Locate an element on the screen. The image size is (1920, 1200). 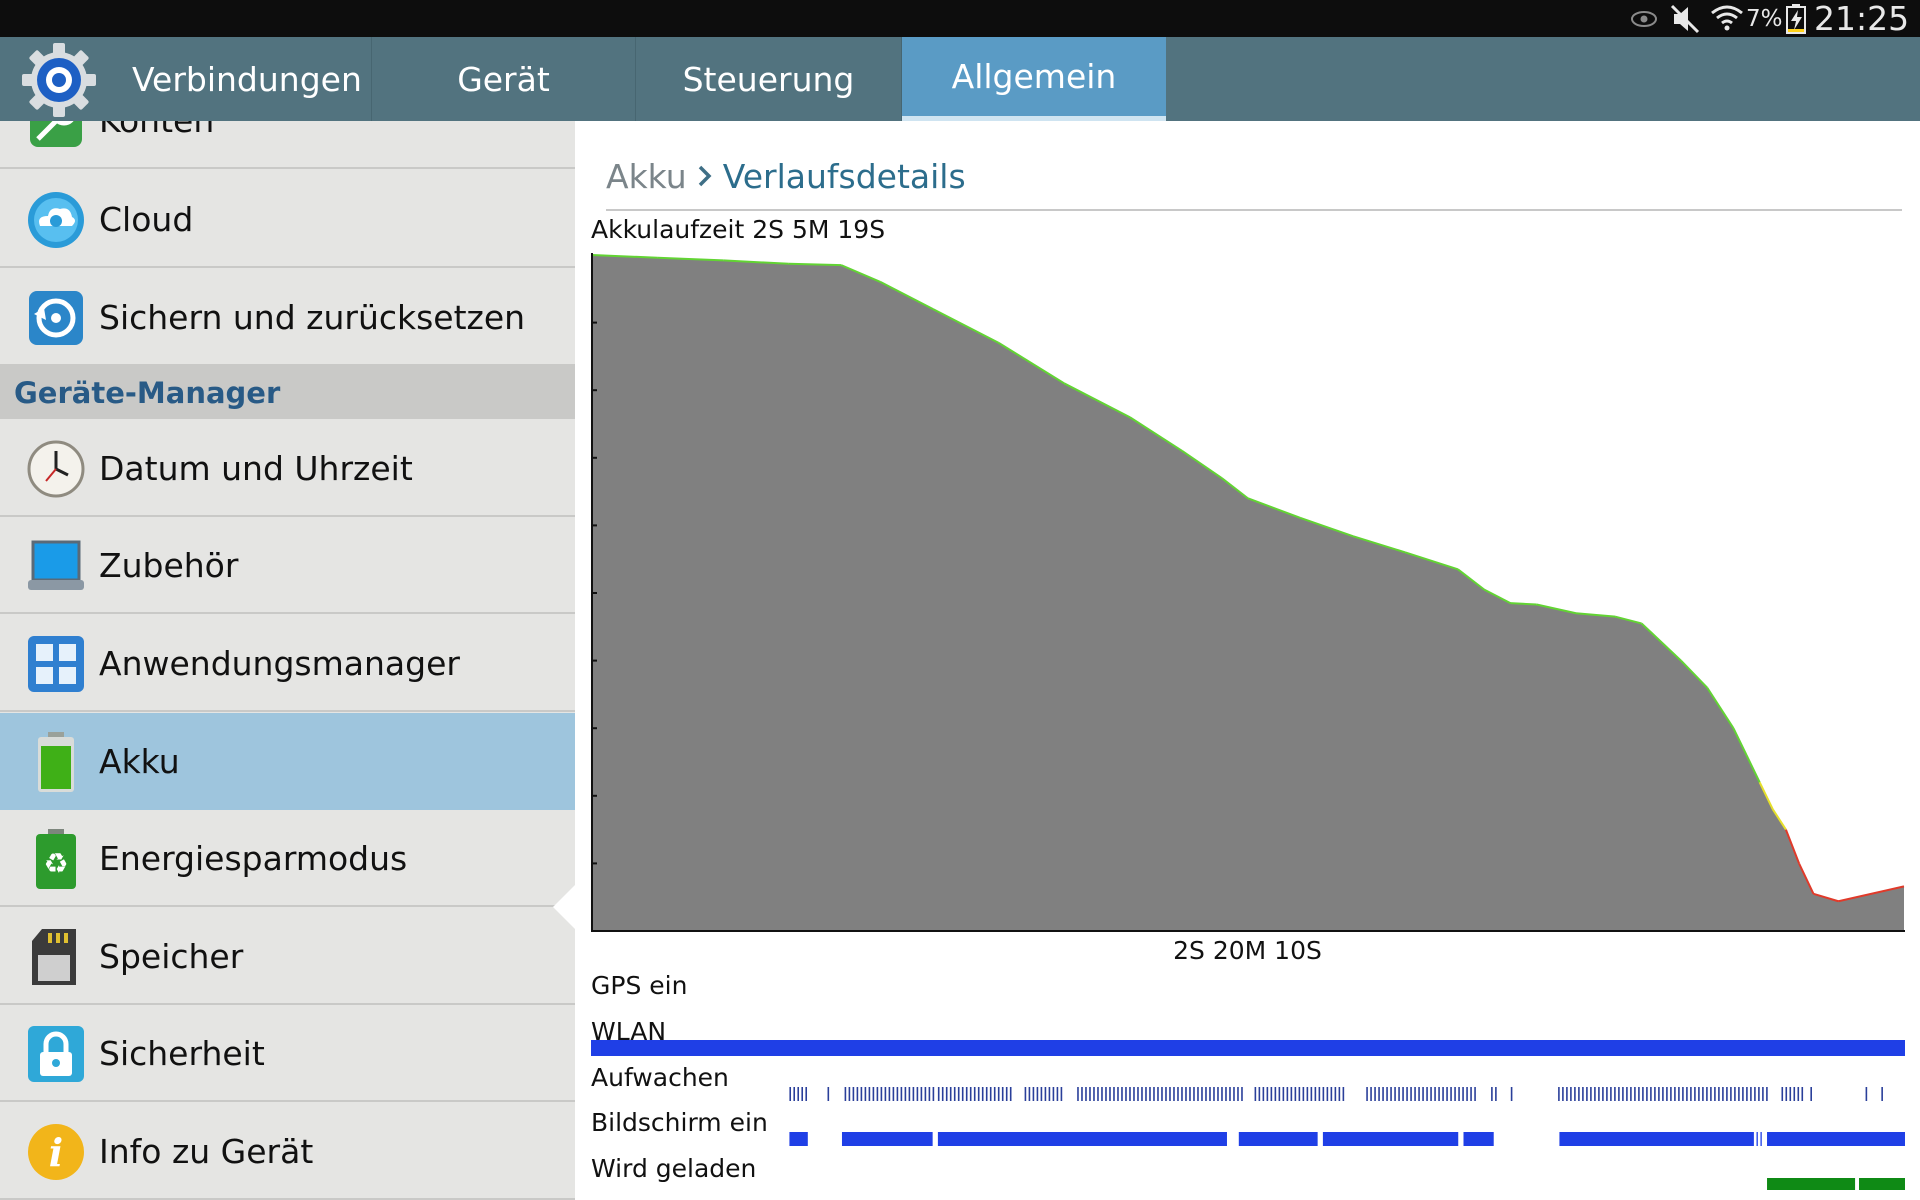
sd-card-icon is located at coordinates (56, 957).